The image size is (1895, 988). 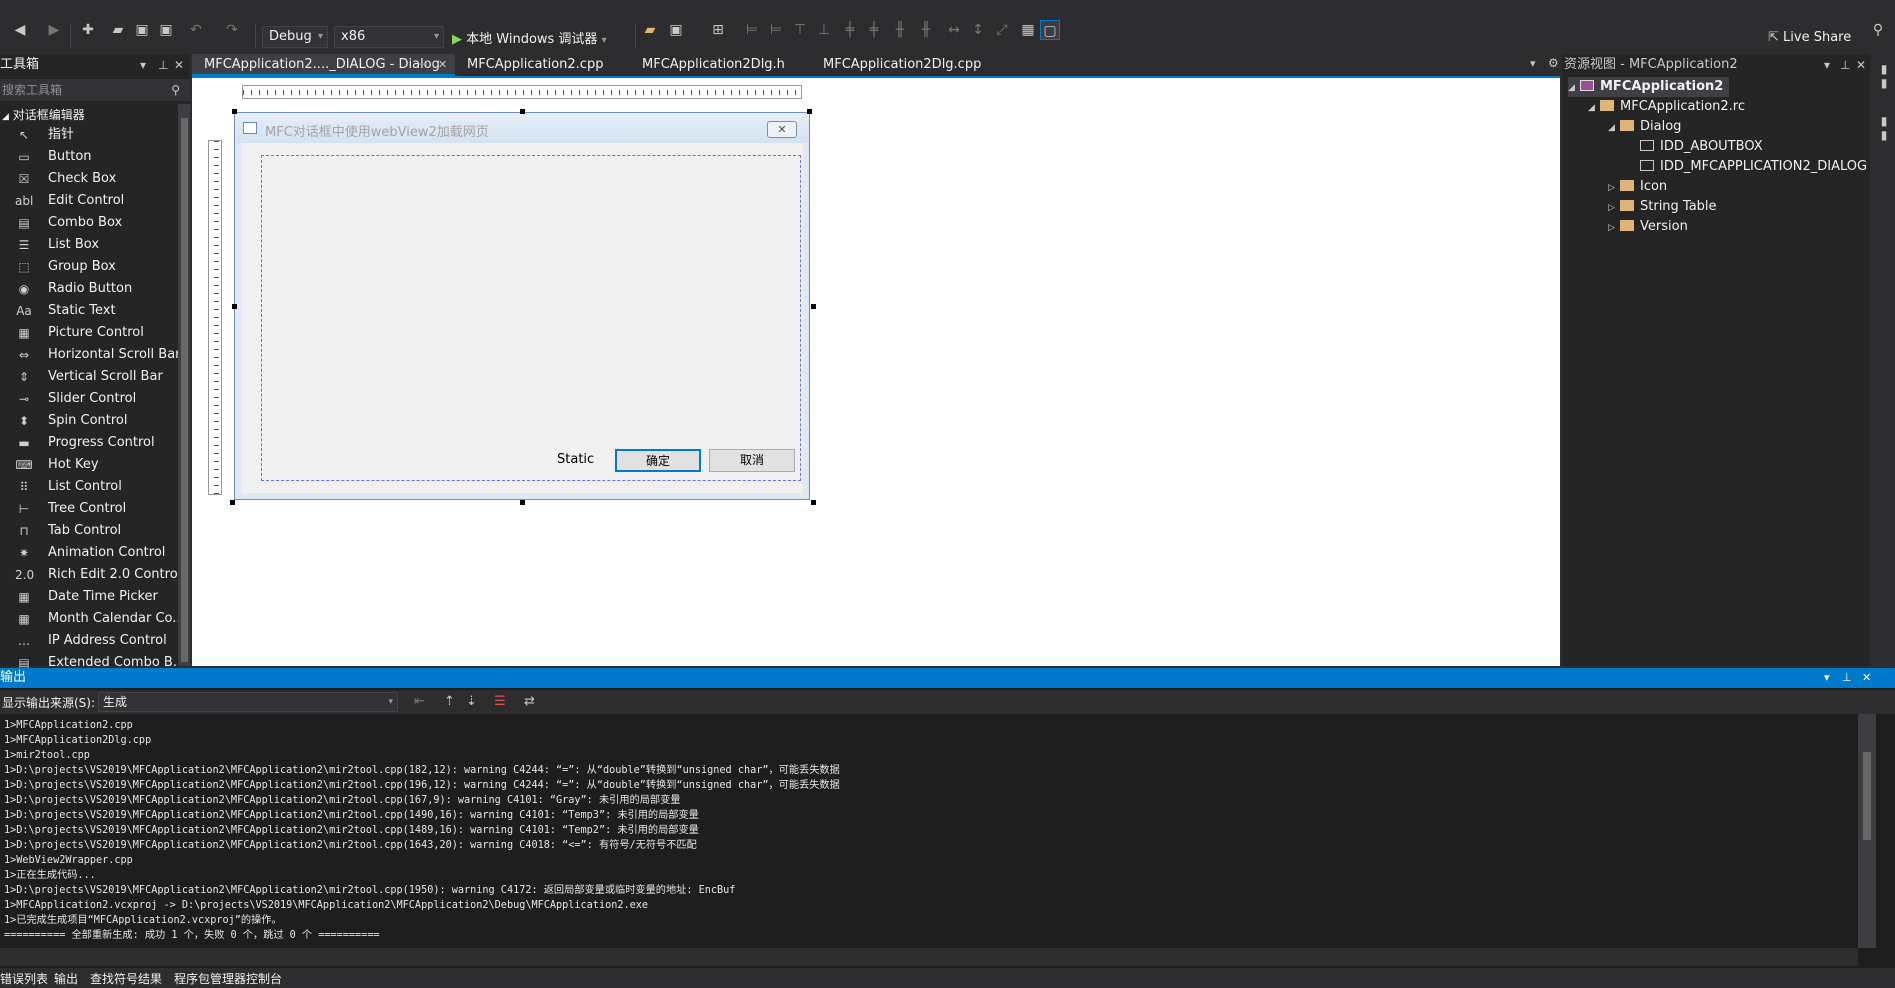 What do you see at coordinates (166, 30) in the screenshot?
I see `save-all-icon: ▣` at bounding box center [166, 30].